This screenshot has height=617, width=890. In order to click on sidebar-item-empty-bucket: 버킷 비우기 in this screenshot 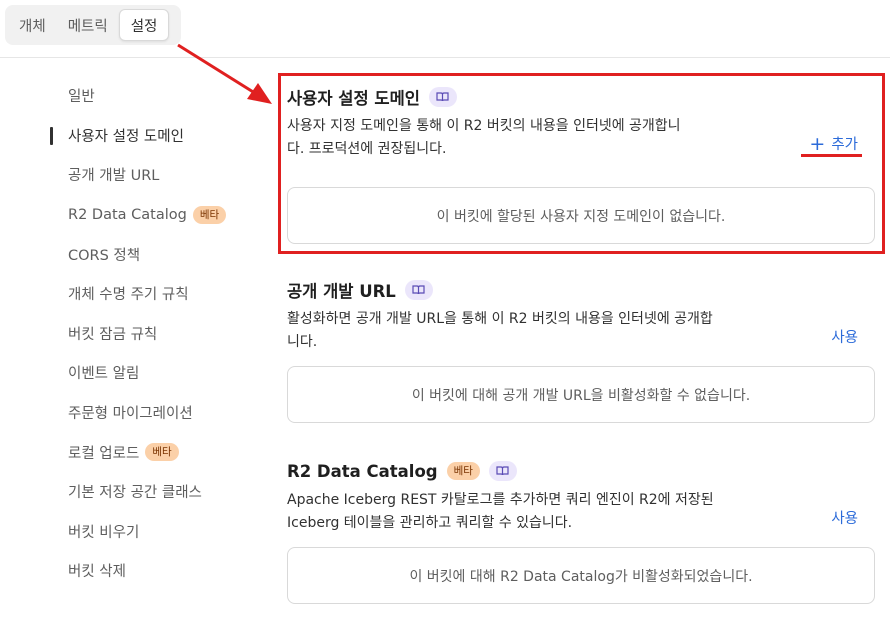, I will do `click(148, 532)`.